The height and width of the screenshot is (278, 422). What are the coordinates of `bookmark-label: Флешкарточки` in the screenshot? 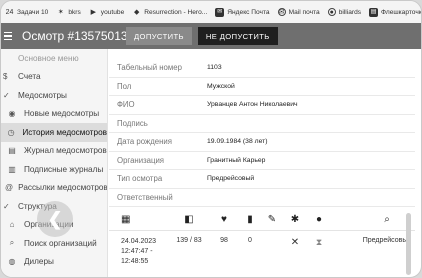 It's located at (401, 12).